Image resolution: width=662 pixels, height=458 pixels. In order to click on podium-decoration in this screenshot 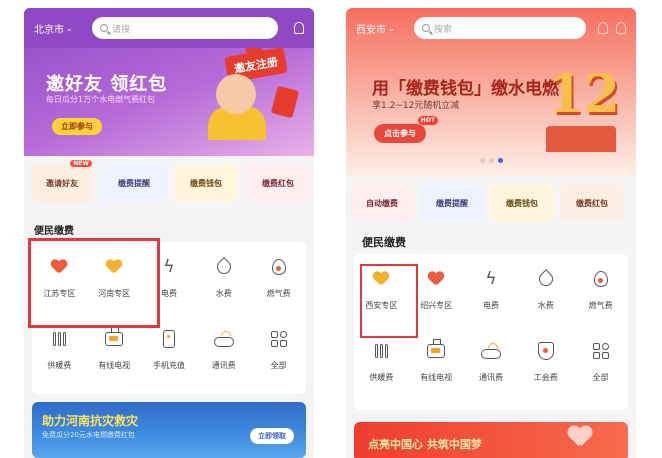, I will do `click(581, 139)`.